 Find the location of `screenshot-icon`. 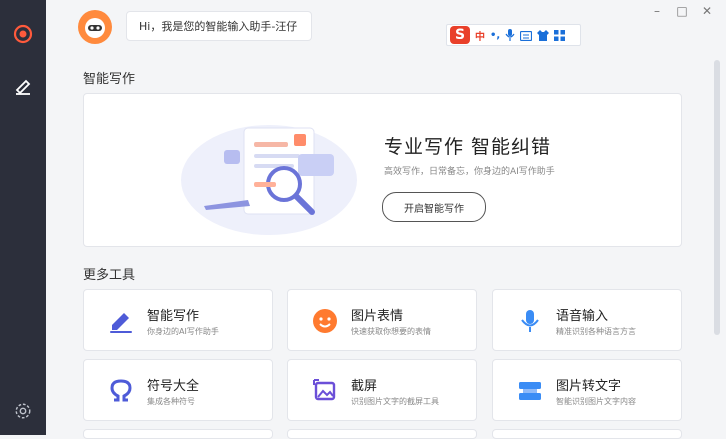

screenshot-icon is located at coordinates (325, 391).